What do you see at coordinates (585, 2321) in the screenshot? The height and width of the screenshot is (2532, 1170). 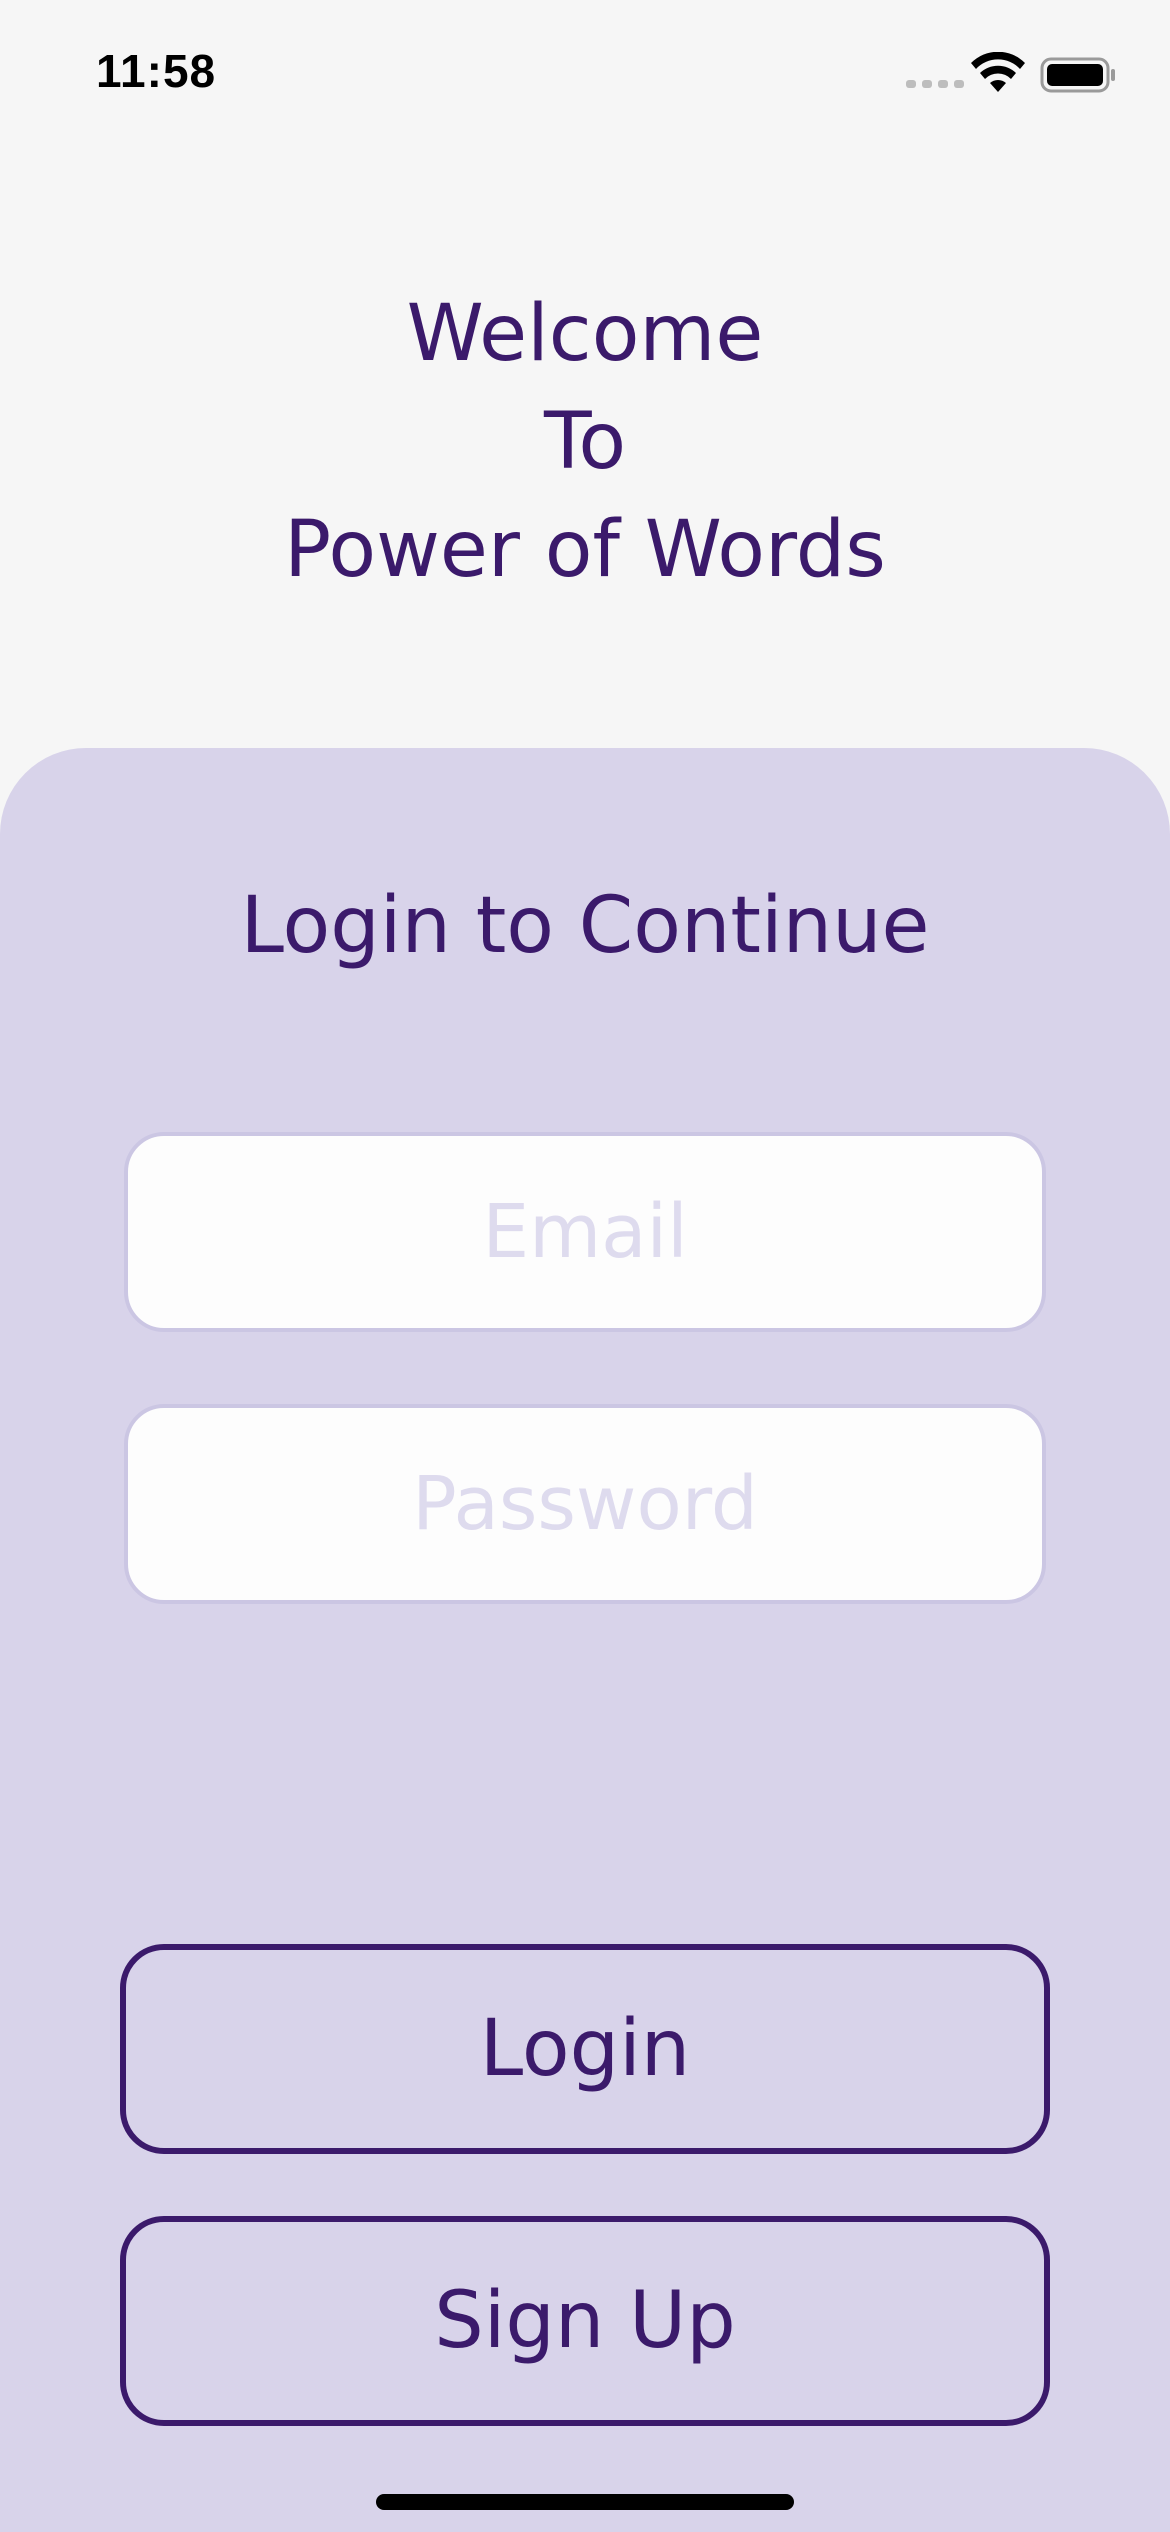 I see `sign-up-button: Sign Up` at bounding box center [585, 2321].